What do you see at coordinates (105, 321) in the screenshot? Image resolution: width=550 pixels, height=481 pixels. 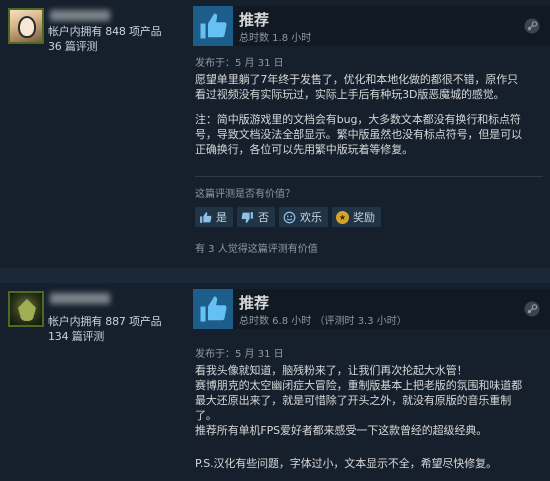 I see `author-products-count: 帐户内拥有 887 项产品` at bounding box center [105, 321].